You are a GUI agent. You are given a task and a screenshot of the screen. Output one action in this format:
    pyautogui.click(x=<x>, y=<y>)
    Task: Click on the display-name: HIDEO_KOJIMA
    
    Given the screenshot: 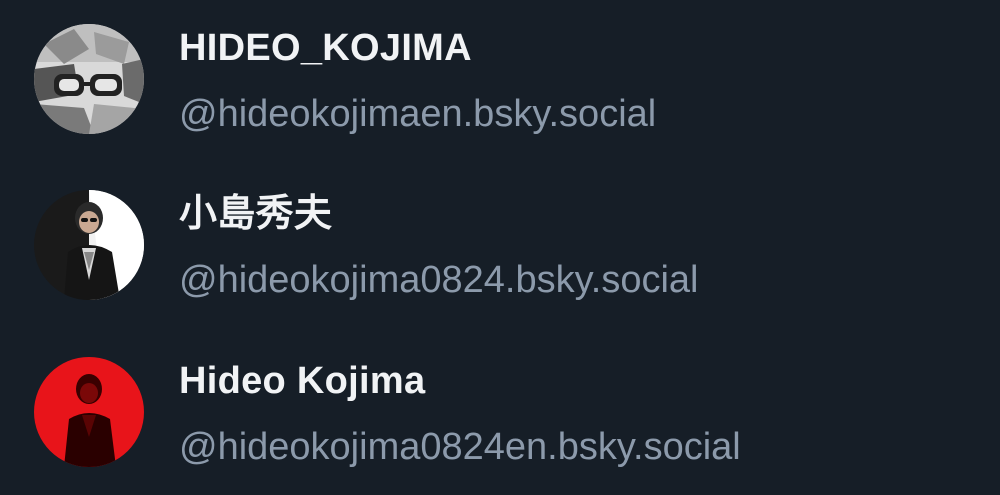 What is the action you would take?
    pyautogui.click(x=325, y=48)
    